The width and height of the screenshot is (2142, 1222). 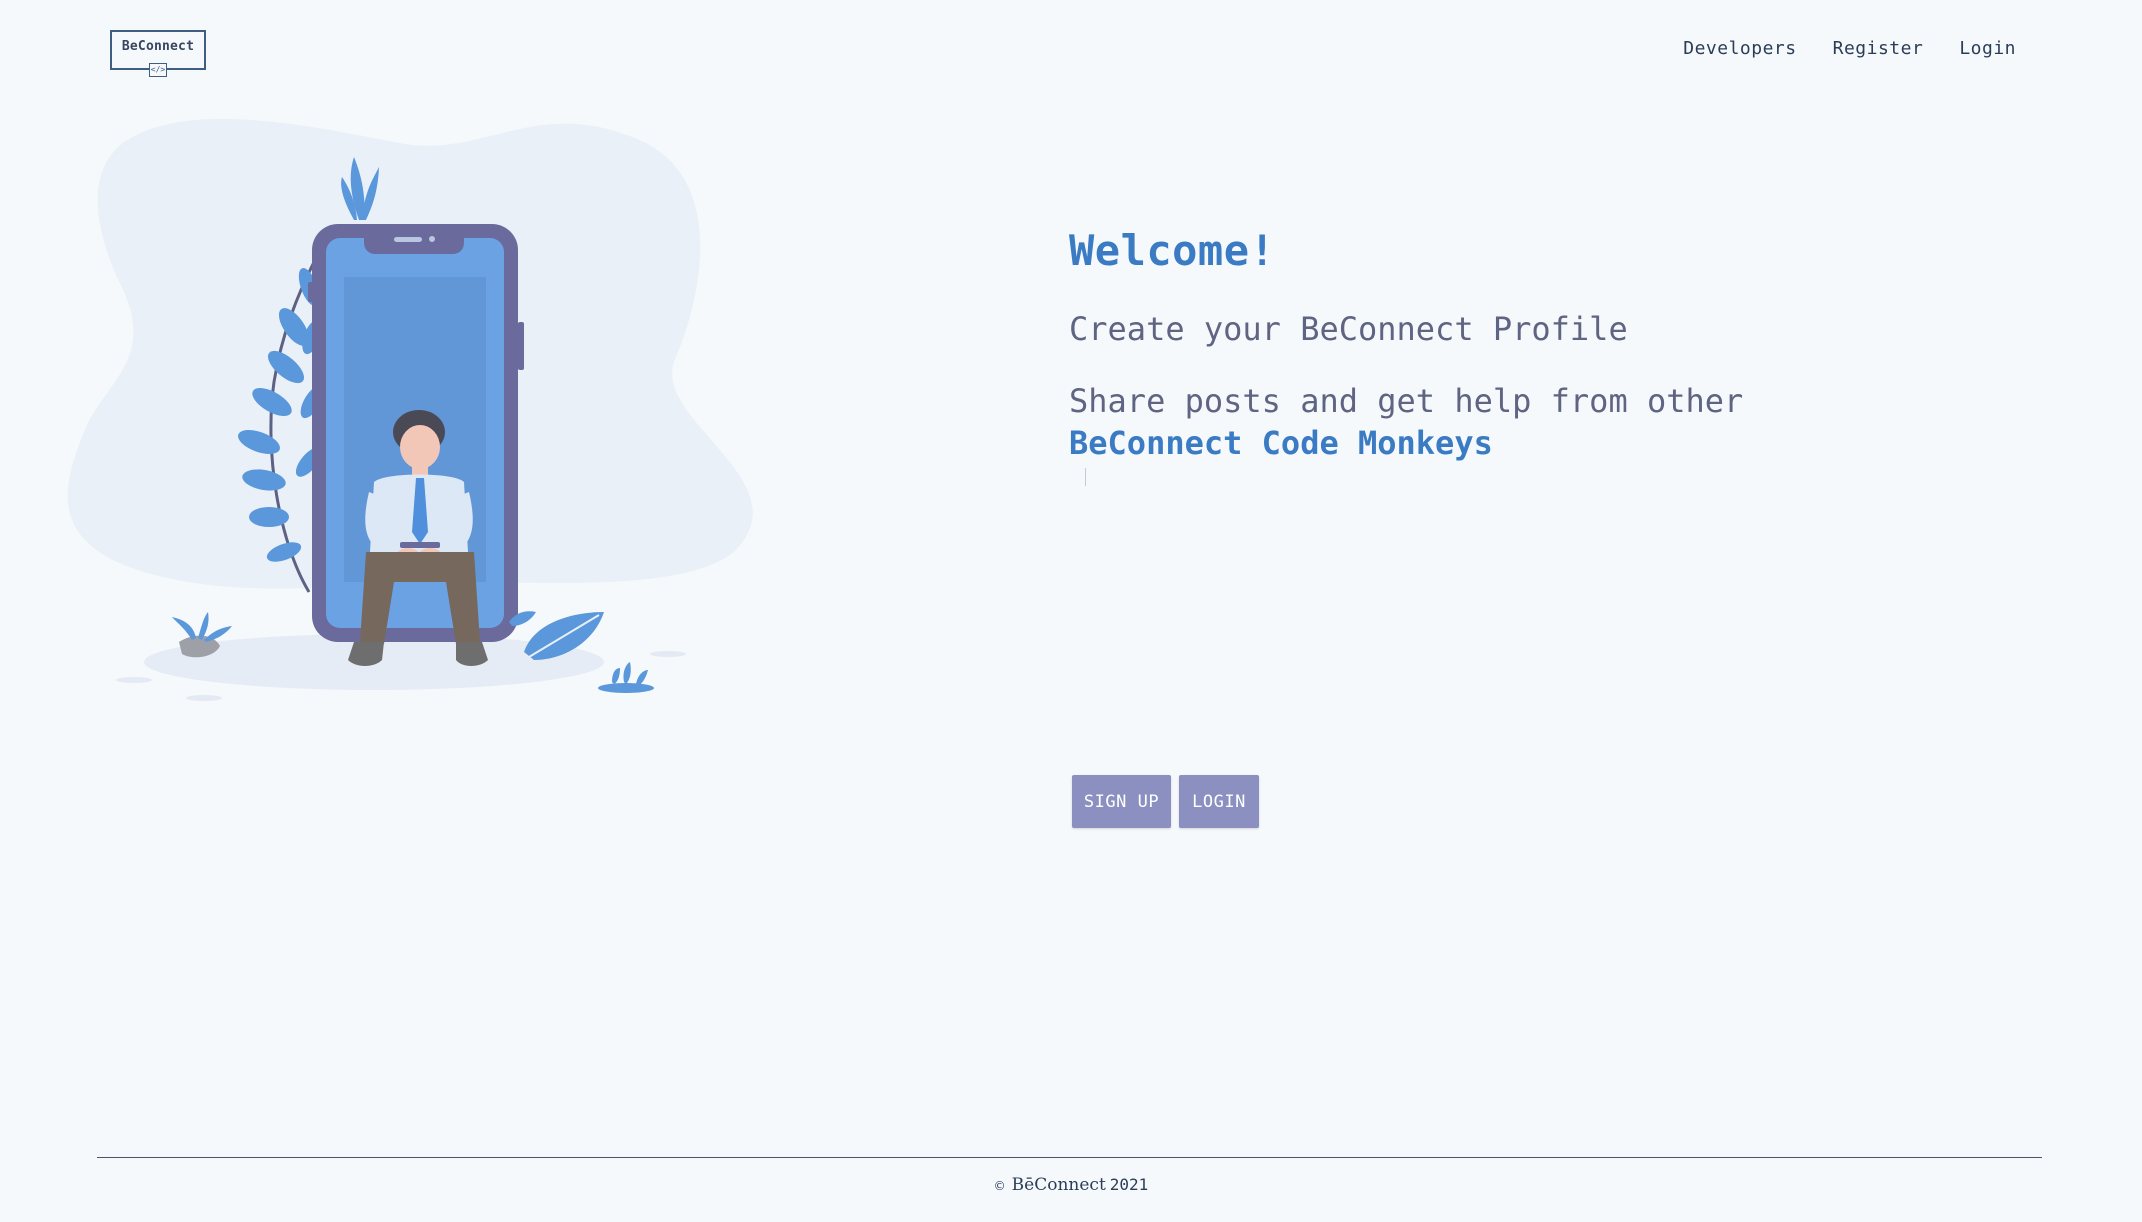 What do you see at coordinates (158, 46) in the screenshot?
I see `logo-text: BeConnect` at bounding box center [158, 46].